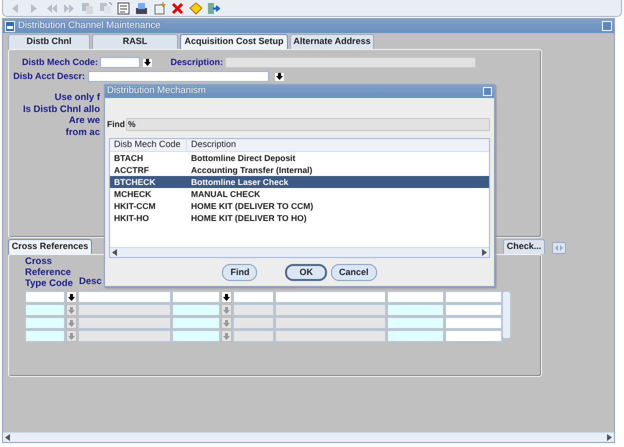 This screenshot has width=624, height=447. Describe the element at coordinates (82, 132) in the screenshot. I see `field-label: from ac` at that location.